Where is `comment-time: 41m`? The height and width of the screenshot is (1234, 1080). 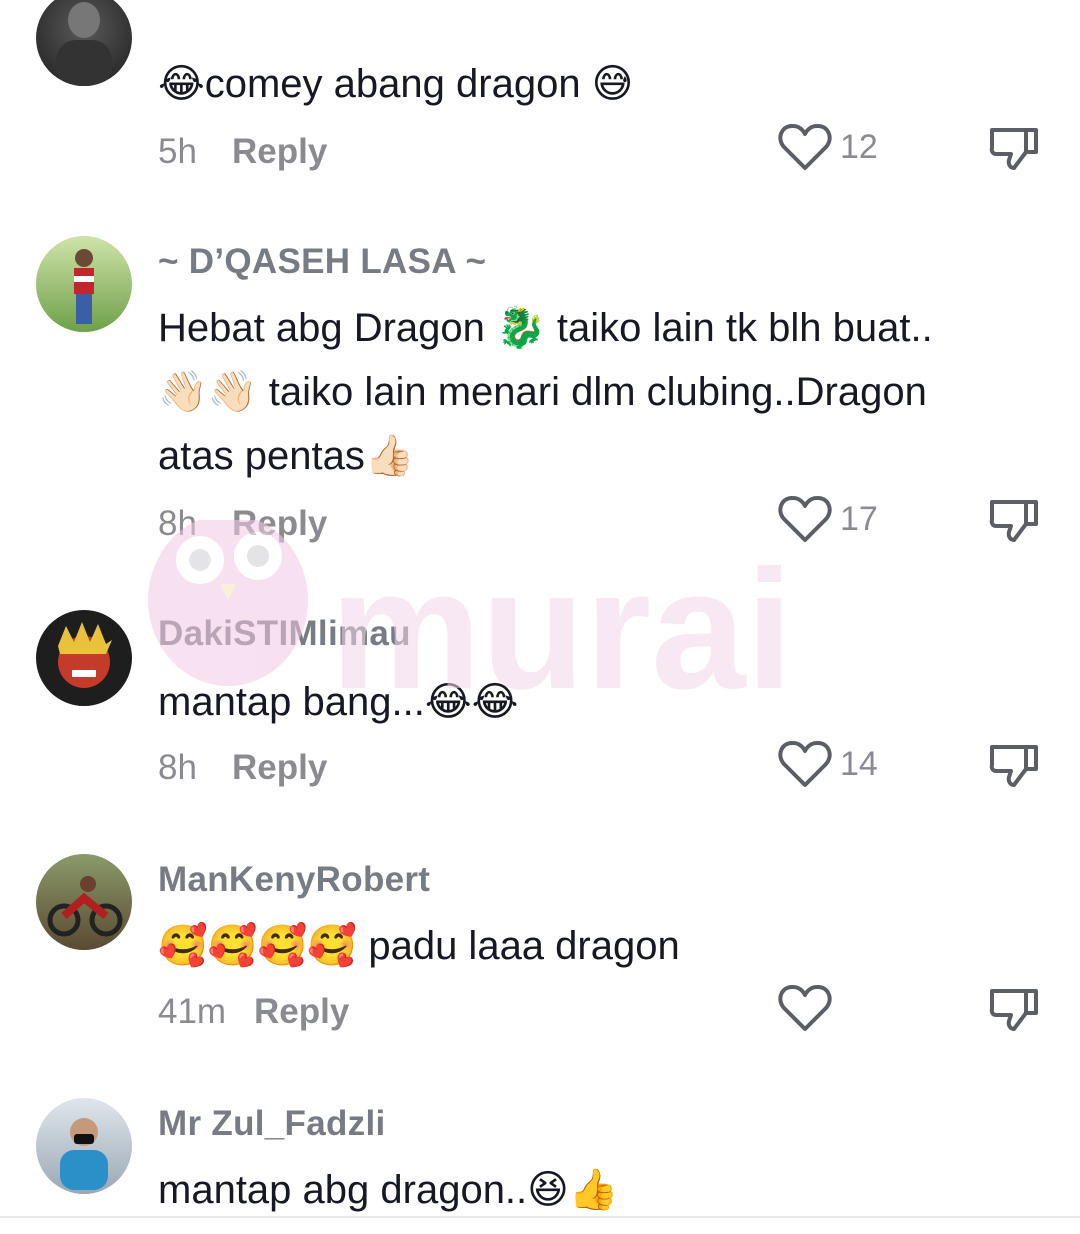 comment-time: 41m is located at coordinates (192, 1011).